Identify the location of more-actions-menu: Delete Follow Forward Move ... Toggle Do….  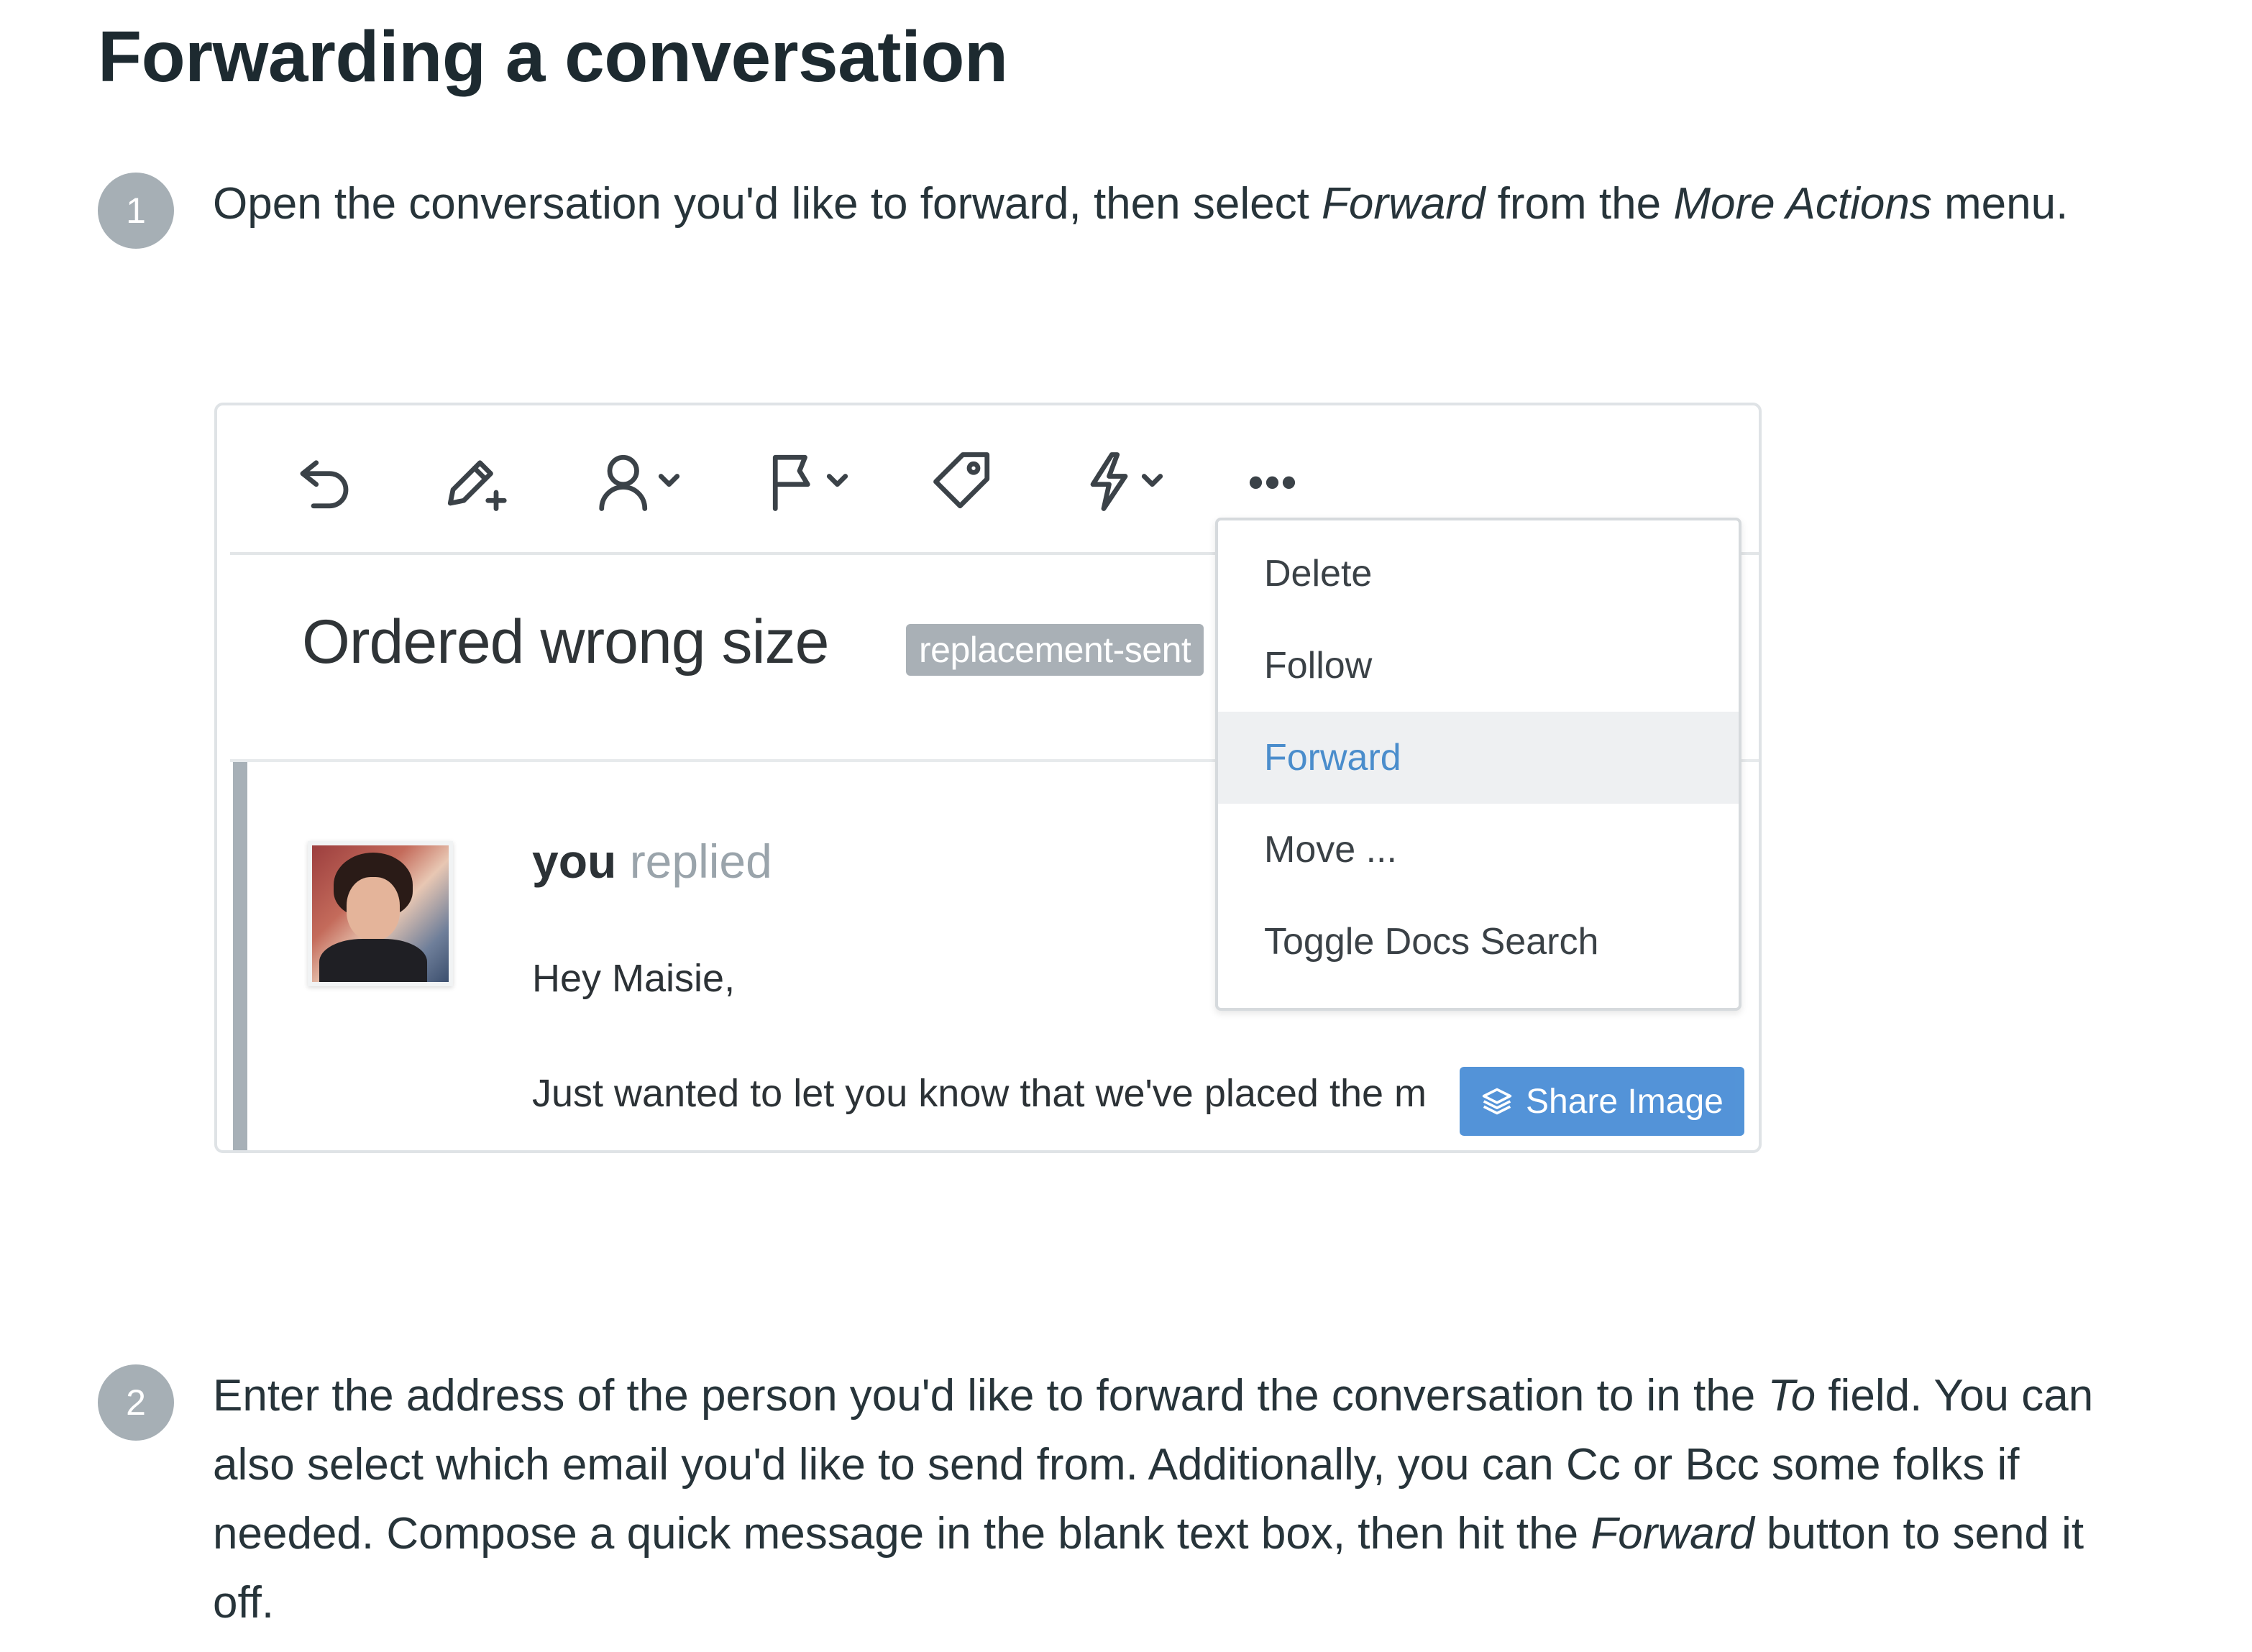
(1478, 764).